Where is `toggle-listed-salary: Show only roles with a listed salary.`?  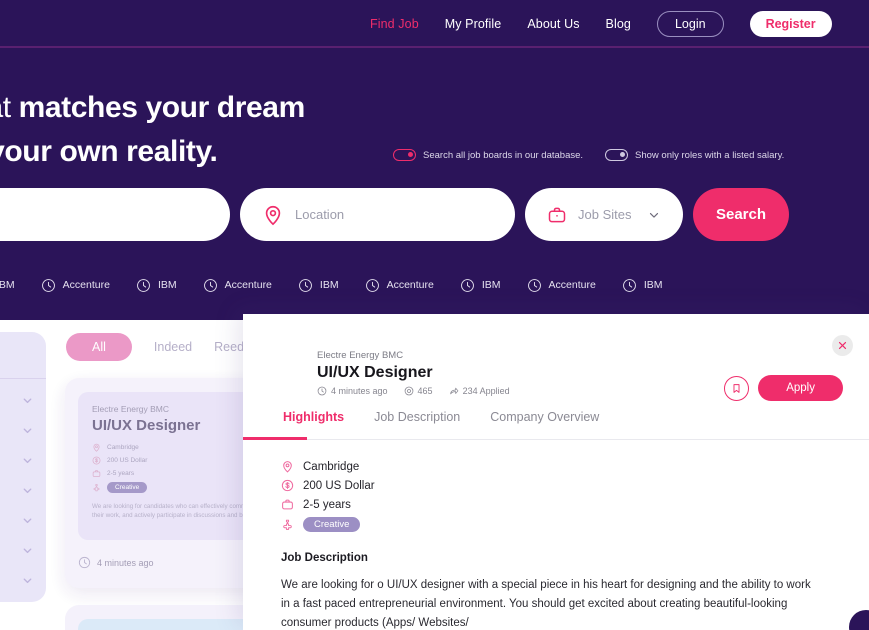
toggle-listed-salary: Show only roles with a listed salary. is located at coordinates (694, 155).